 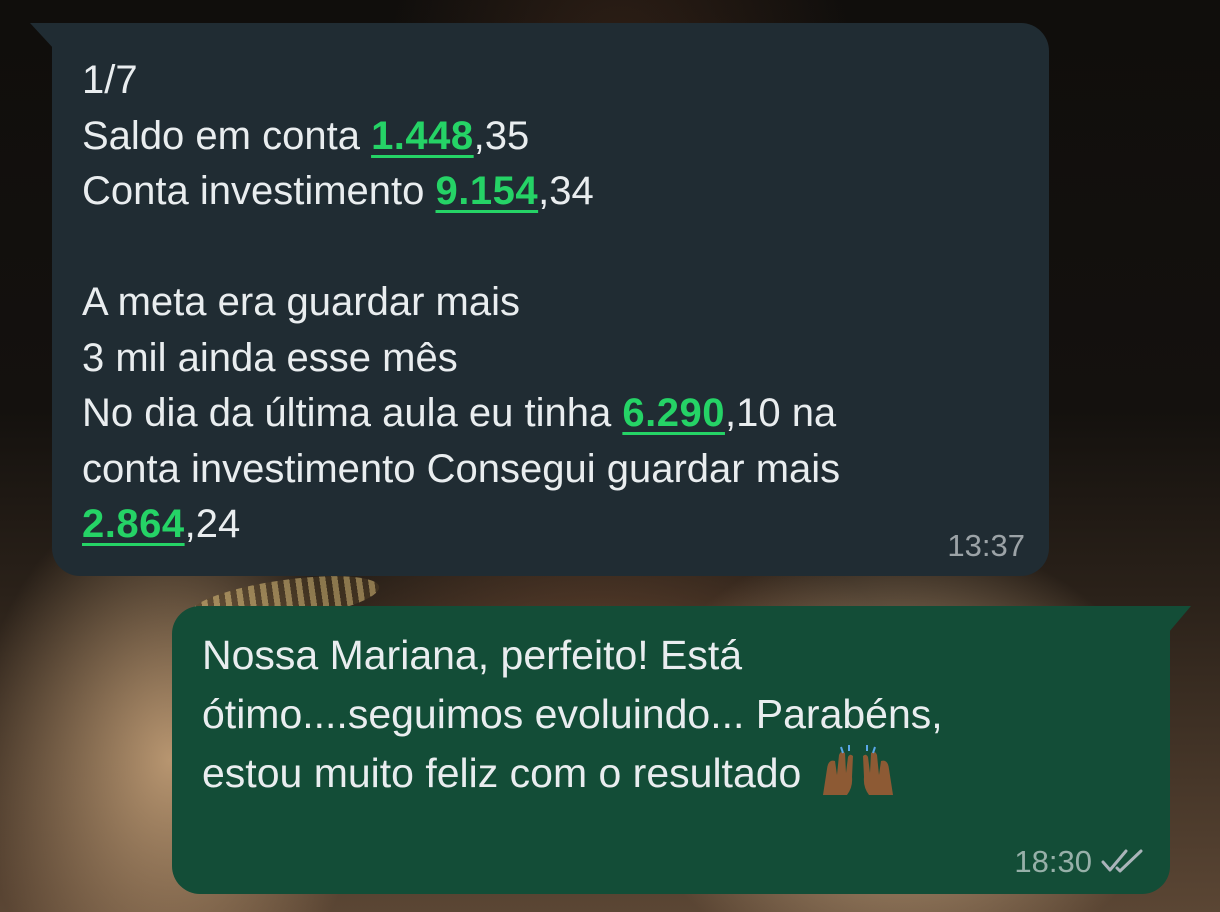 I want to click on message-text-segment: ,10 na, so click(x=780, y=413).